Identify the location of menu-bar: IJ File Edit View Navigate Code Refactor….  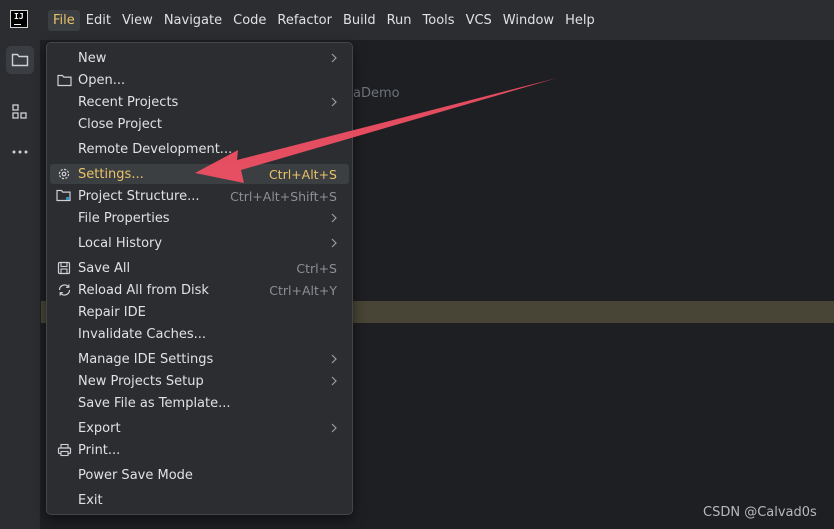
(417, 20).